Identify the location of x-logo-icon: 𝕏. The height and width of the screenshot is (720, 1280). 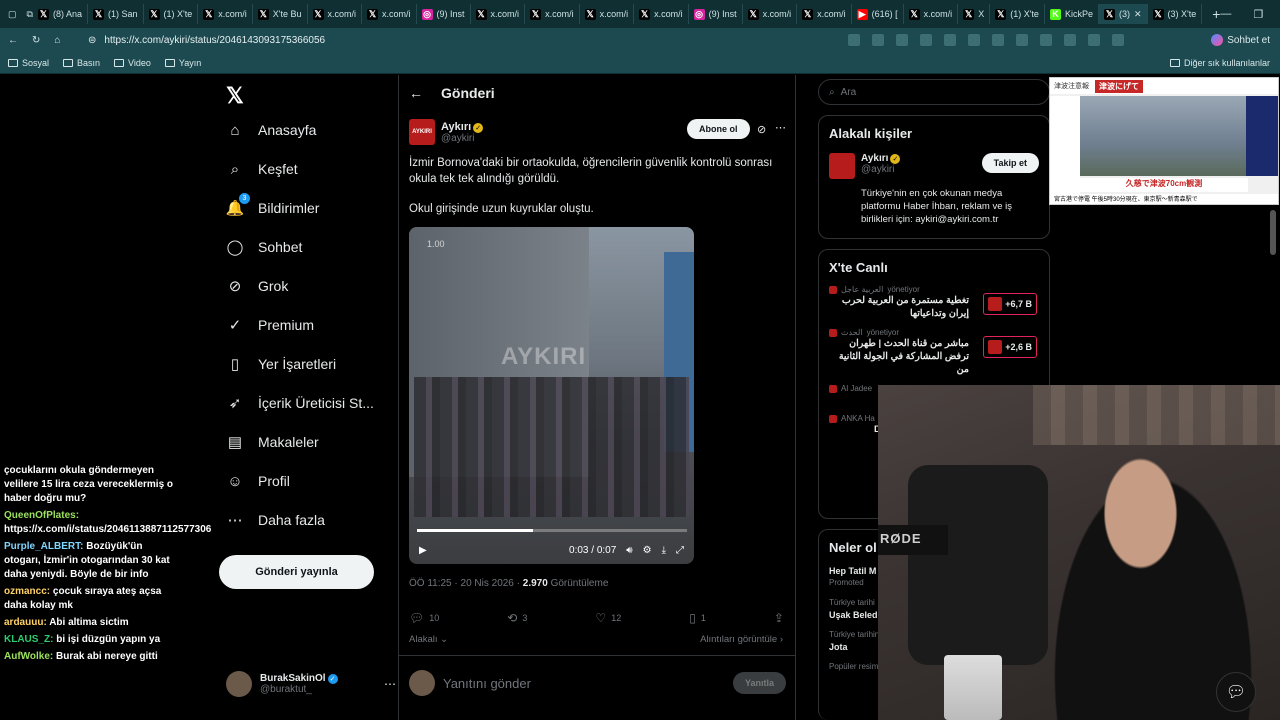
(235, 96).